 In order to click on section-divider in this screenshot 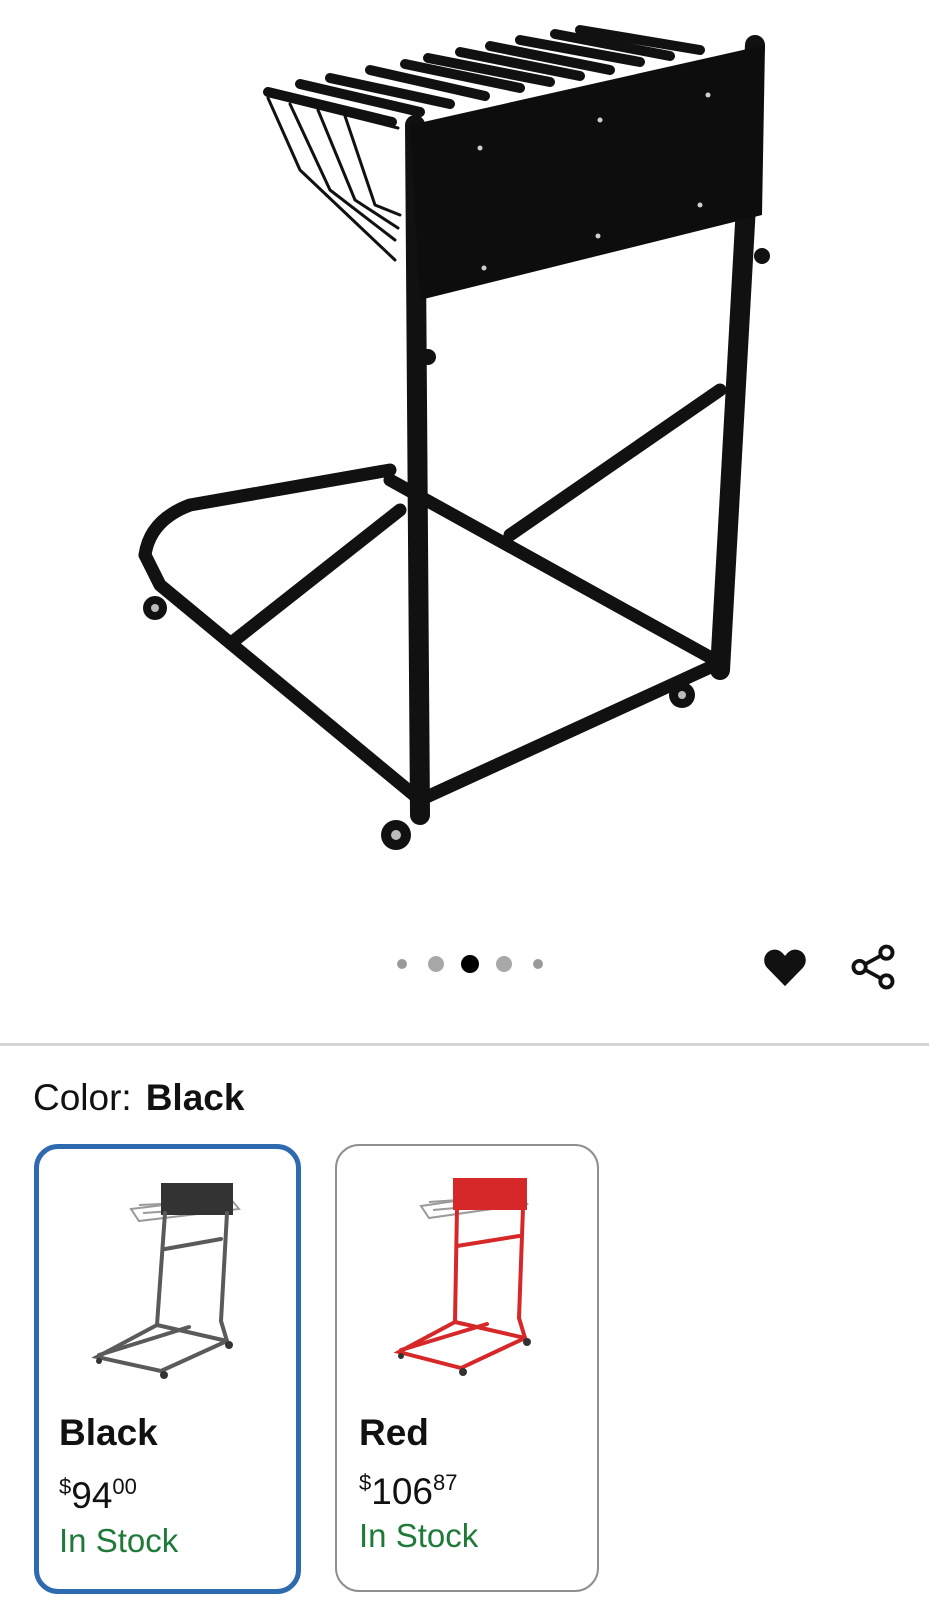, I will do `click(464, 1044)`.